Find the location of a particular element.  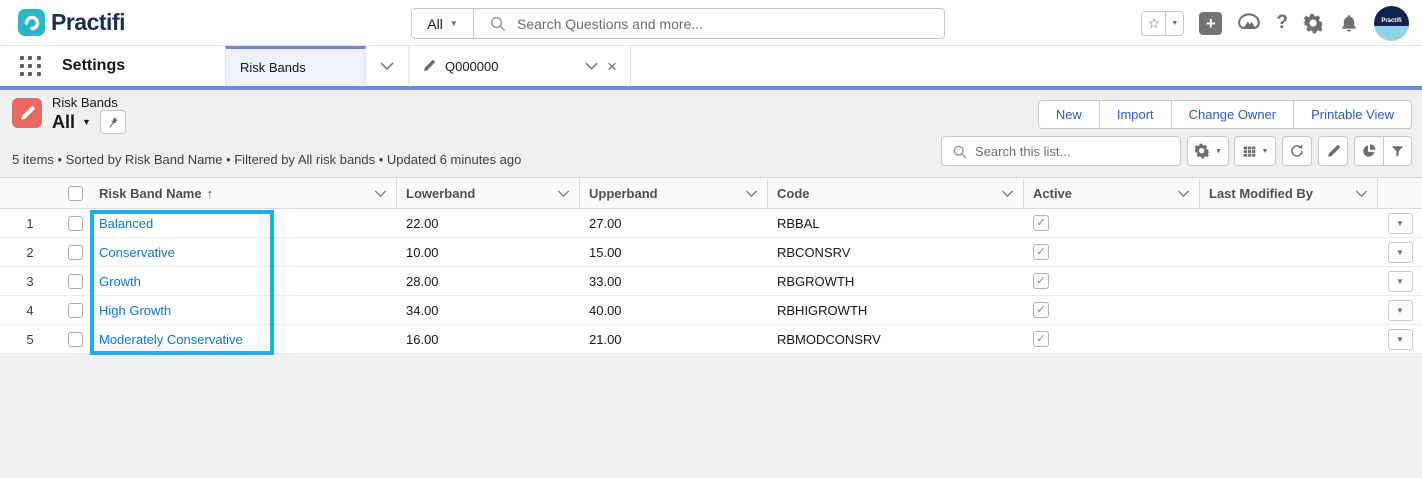

row-number: 3 is located at coordinates (30, 281).